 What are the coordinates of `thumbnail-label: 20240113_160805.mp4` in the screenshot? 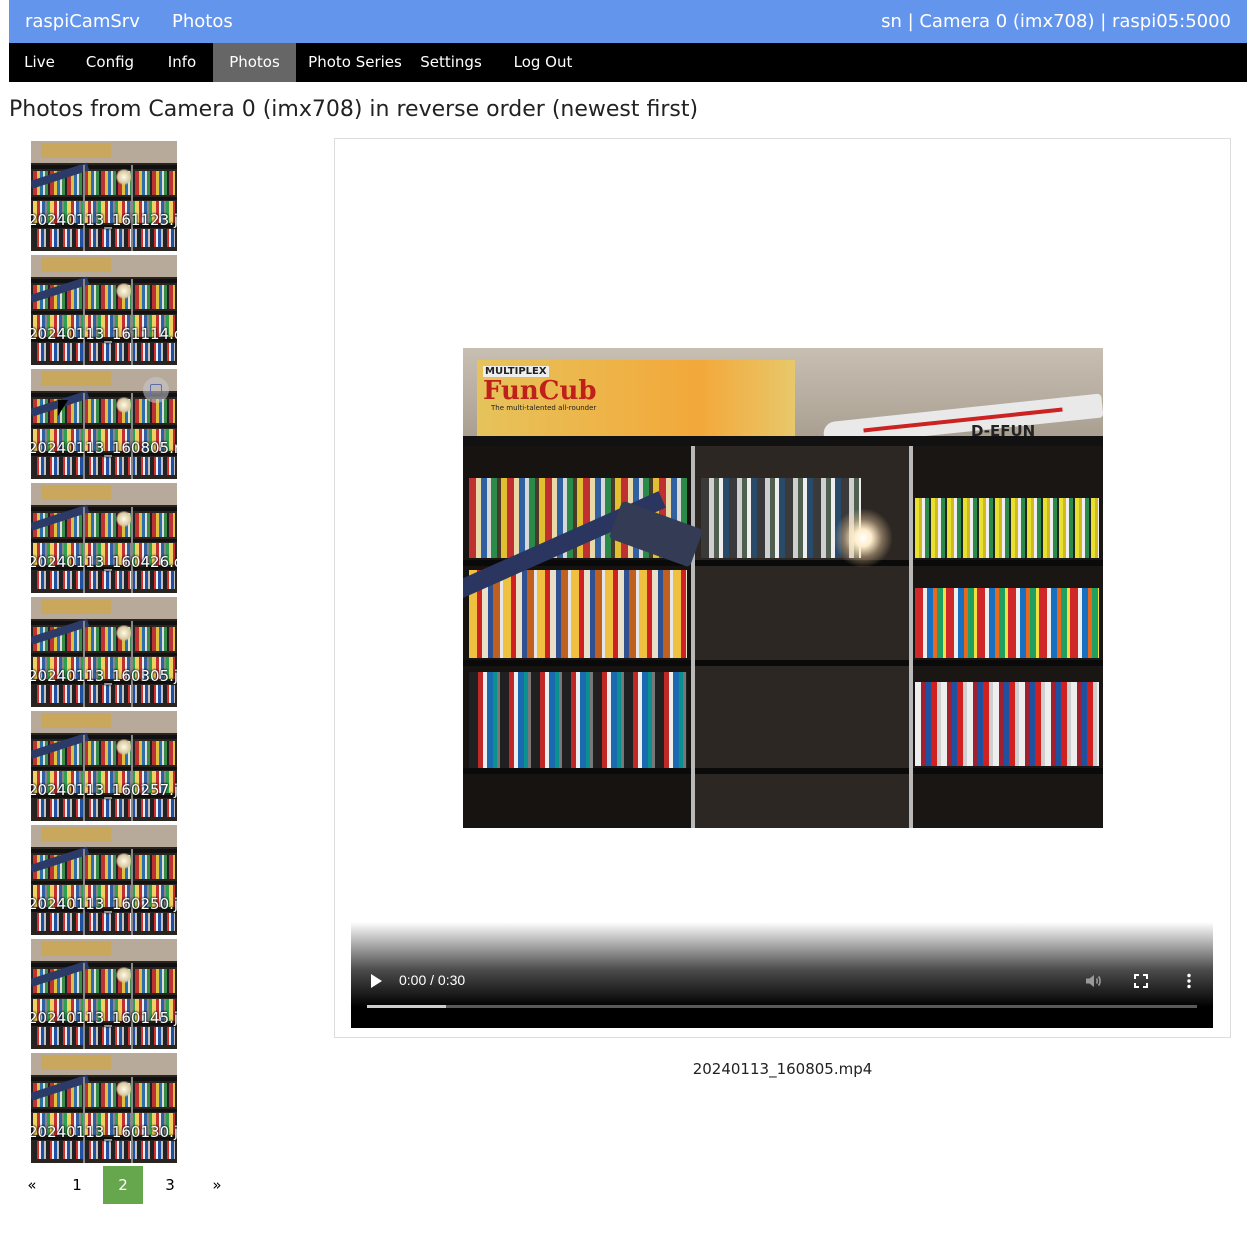 It's located at (104, 448).